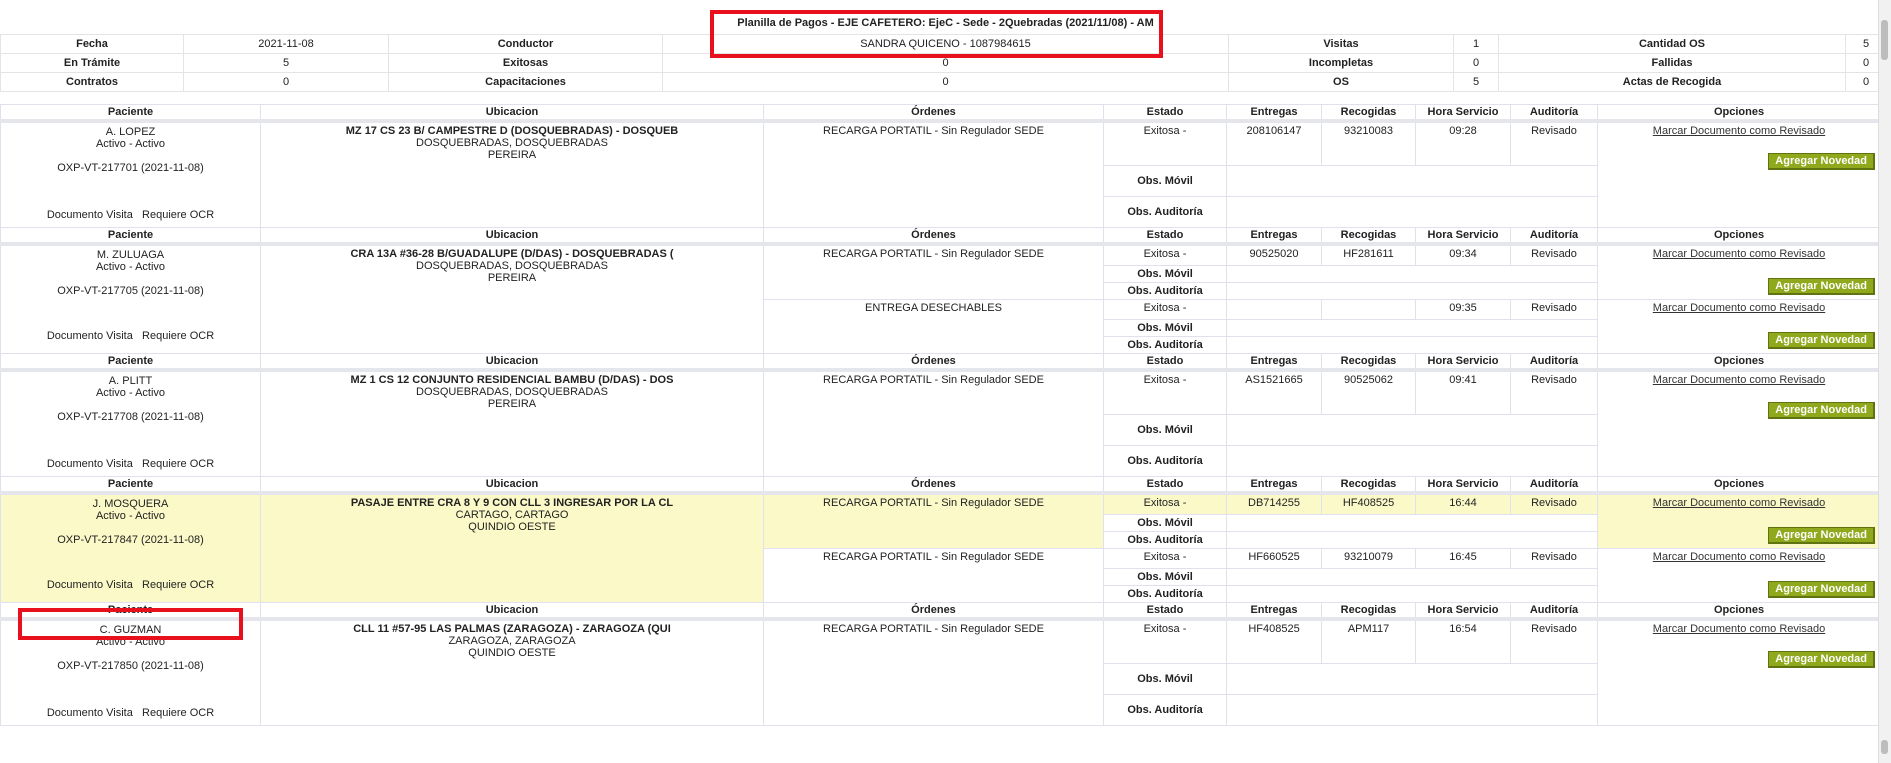 This screenshot has width=1891, height=763. I want to click on hora-cell: 09:28, so click(1463, 143).